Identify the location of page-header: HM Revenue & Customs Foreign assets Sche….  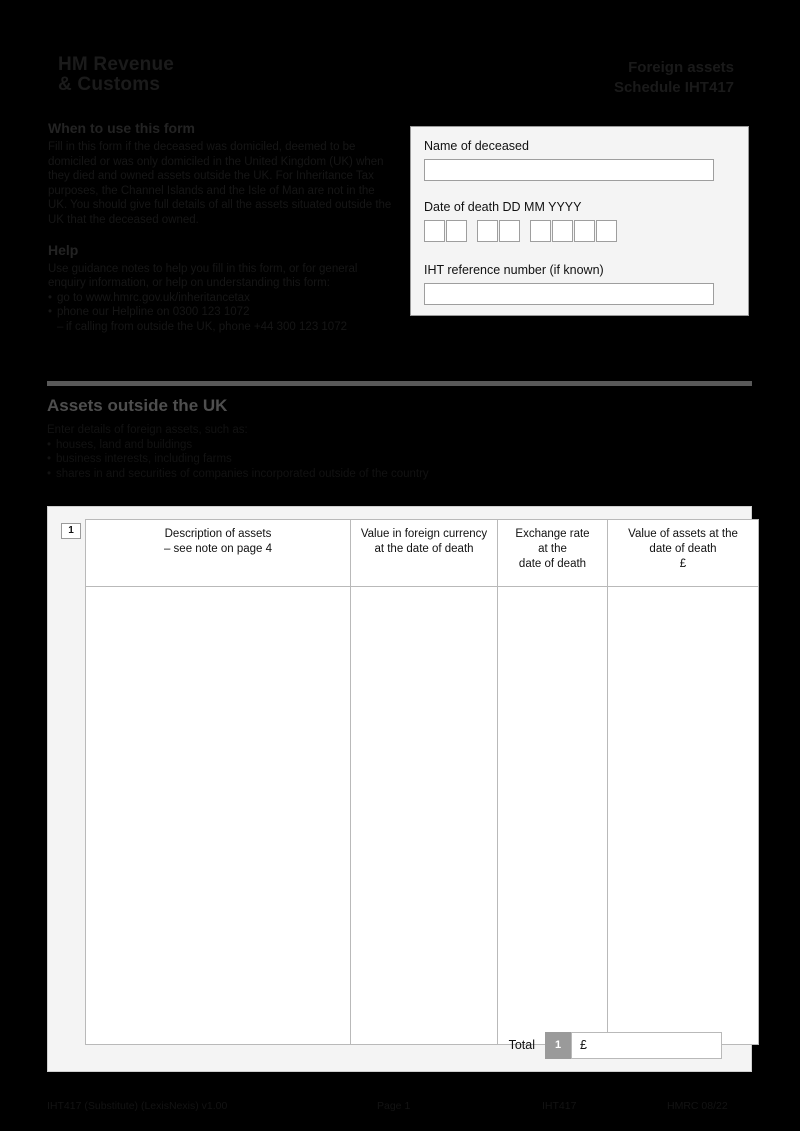
(400, 84).